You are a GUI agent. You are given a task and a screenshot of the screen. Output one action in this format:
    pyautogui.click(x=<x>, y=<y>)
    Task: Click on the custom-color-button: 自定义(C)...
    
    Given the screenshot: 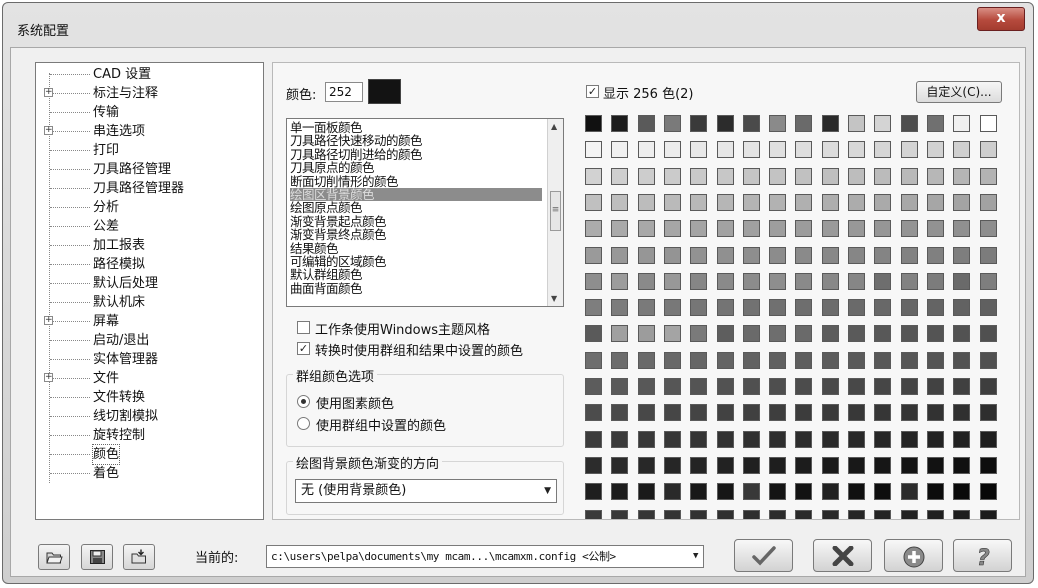 What is the action you would take?
    pyautogui.click(x=959, y=92)
    